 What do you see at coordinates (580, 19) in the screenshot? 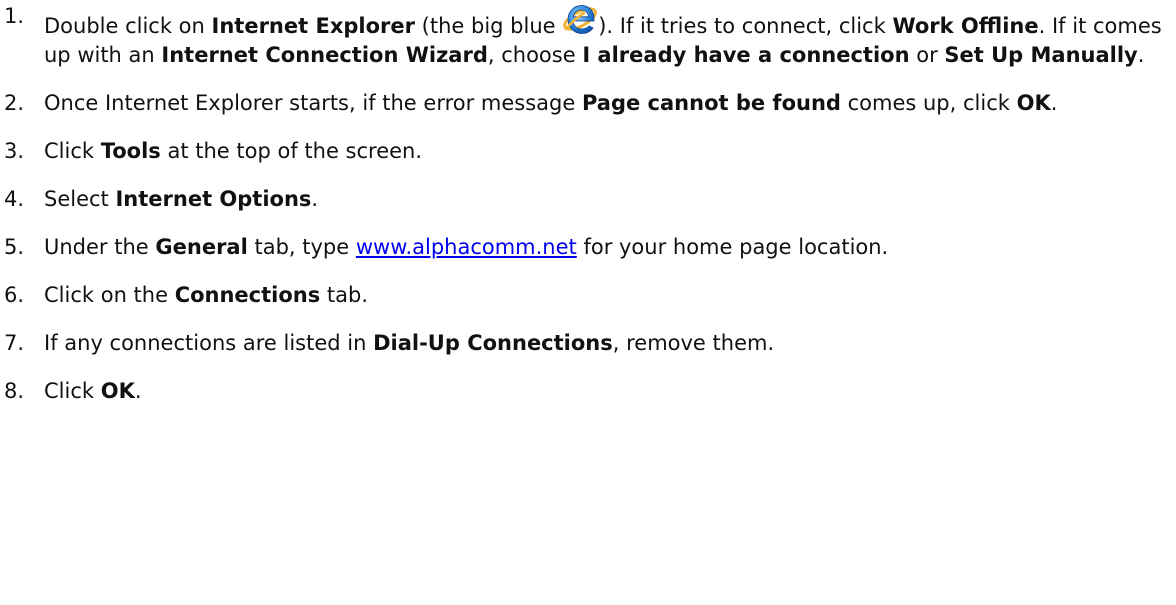
I see `internet-explorer-icon` at bounding box center [580, 19].